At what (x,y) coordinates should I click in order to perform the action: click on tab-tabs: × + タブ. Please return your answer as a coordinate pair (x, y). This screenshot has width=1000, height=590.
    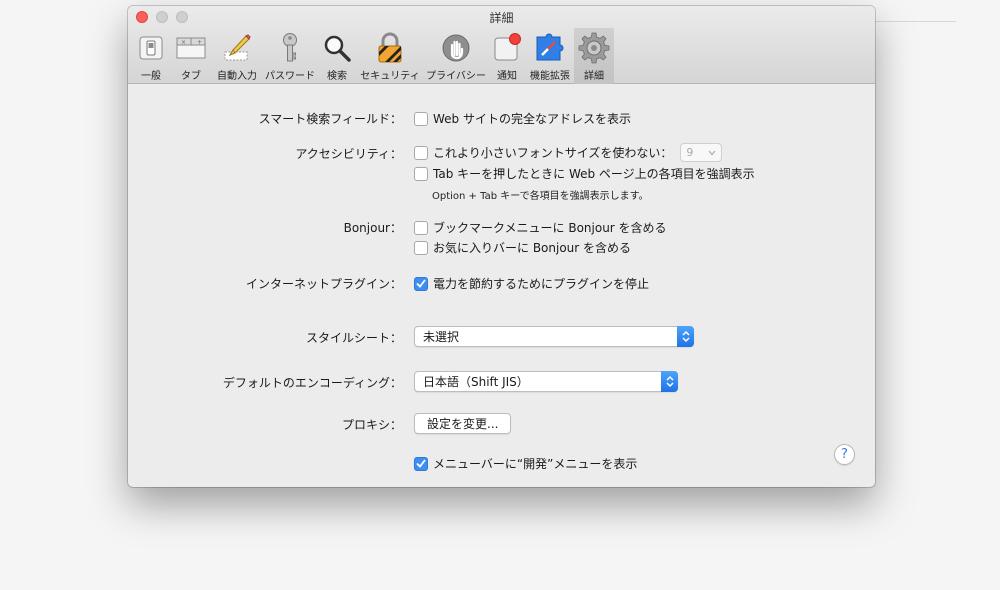
    Looking at the image, I should click on (191, 56).